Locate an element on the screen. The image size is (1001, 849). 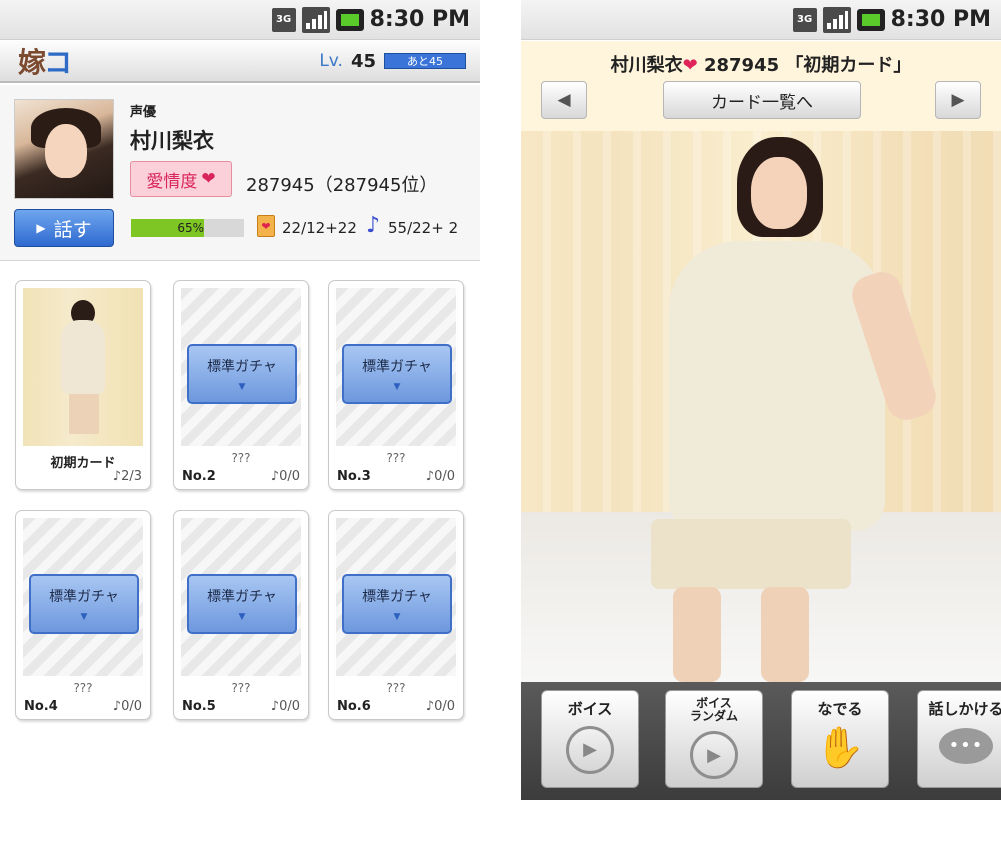
card-number: No.6 is located at coordinates (354, 706).